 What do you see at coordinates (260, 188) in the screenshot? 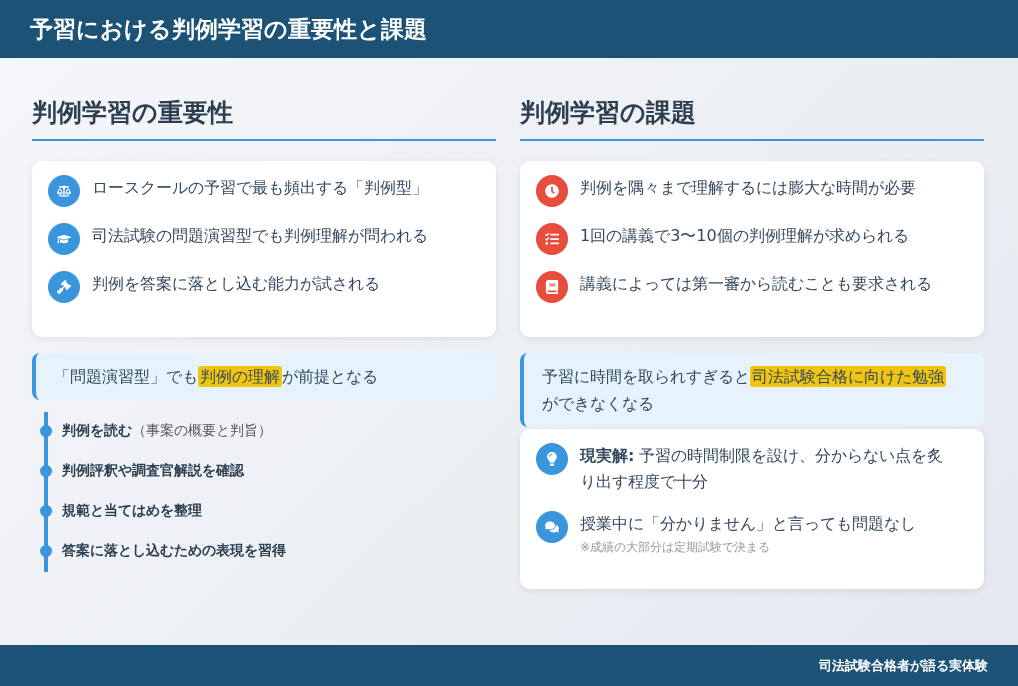
I see `point-text: ロースクールの予習で最も頻出する「判例型」` at bounding box center [260, 188].